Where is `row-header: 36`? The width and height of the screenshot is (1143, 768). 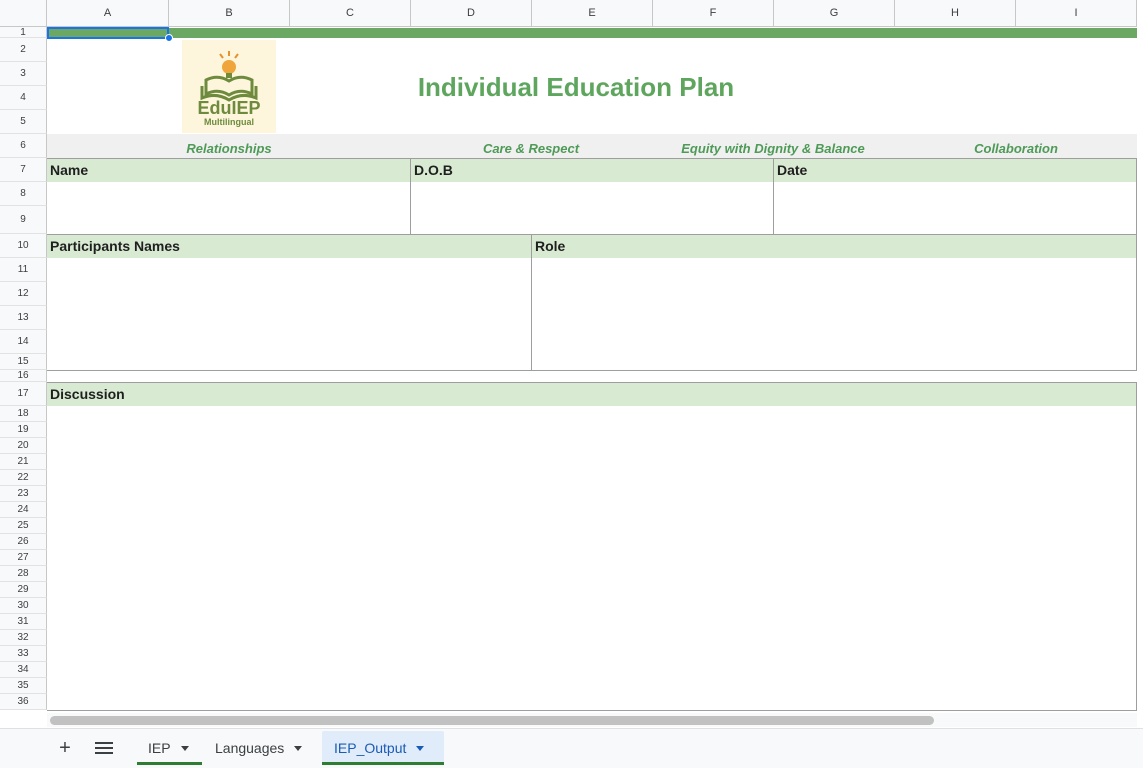
row-header: 36 is located at coordinates (23, 702).